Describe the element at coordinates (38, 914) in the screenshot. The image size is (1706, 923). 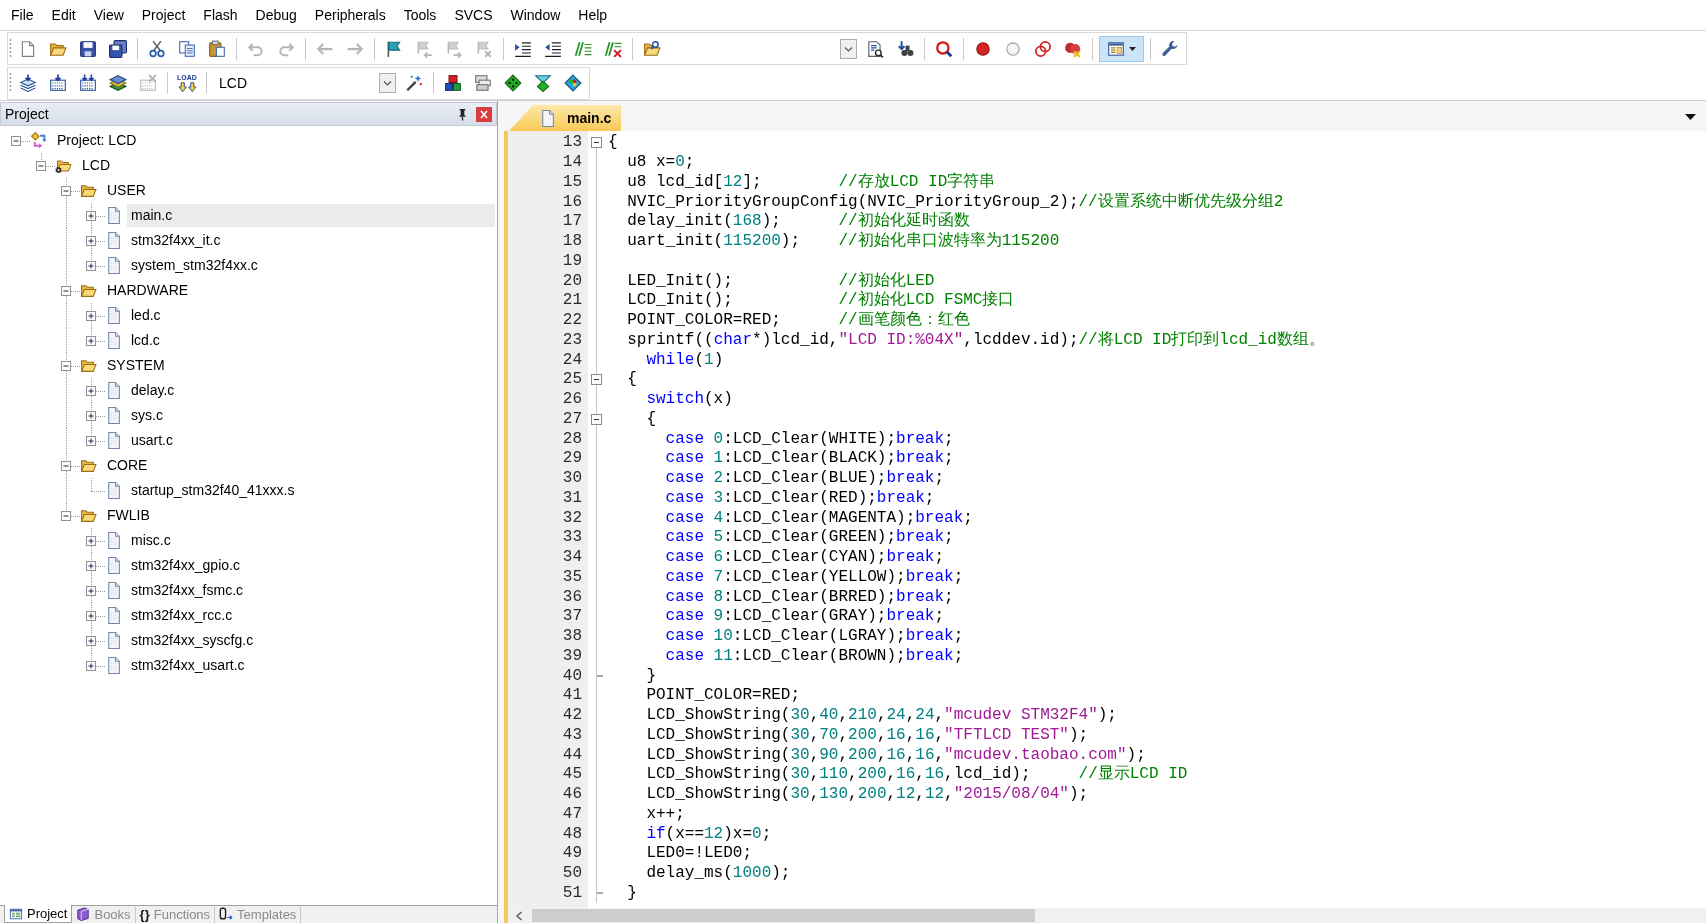
I see `panel-tab: Project` at that location.